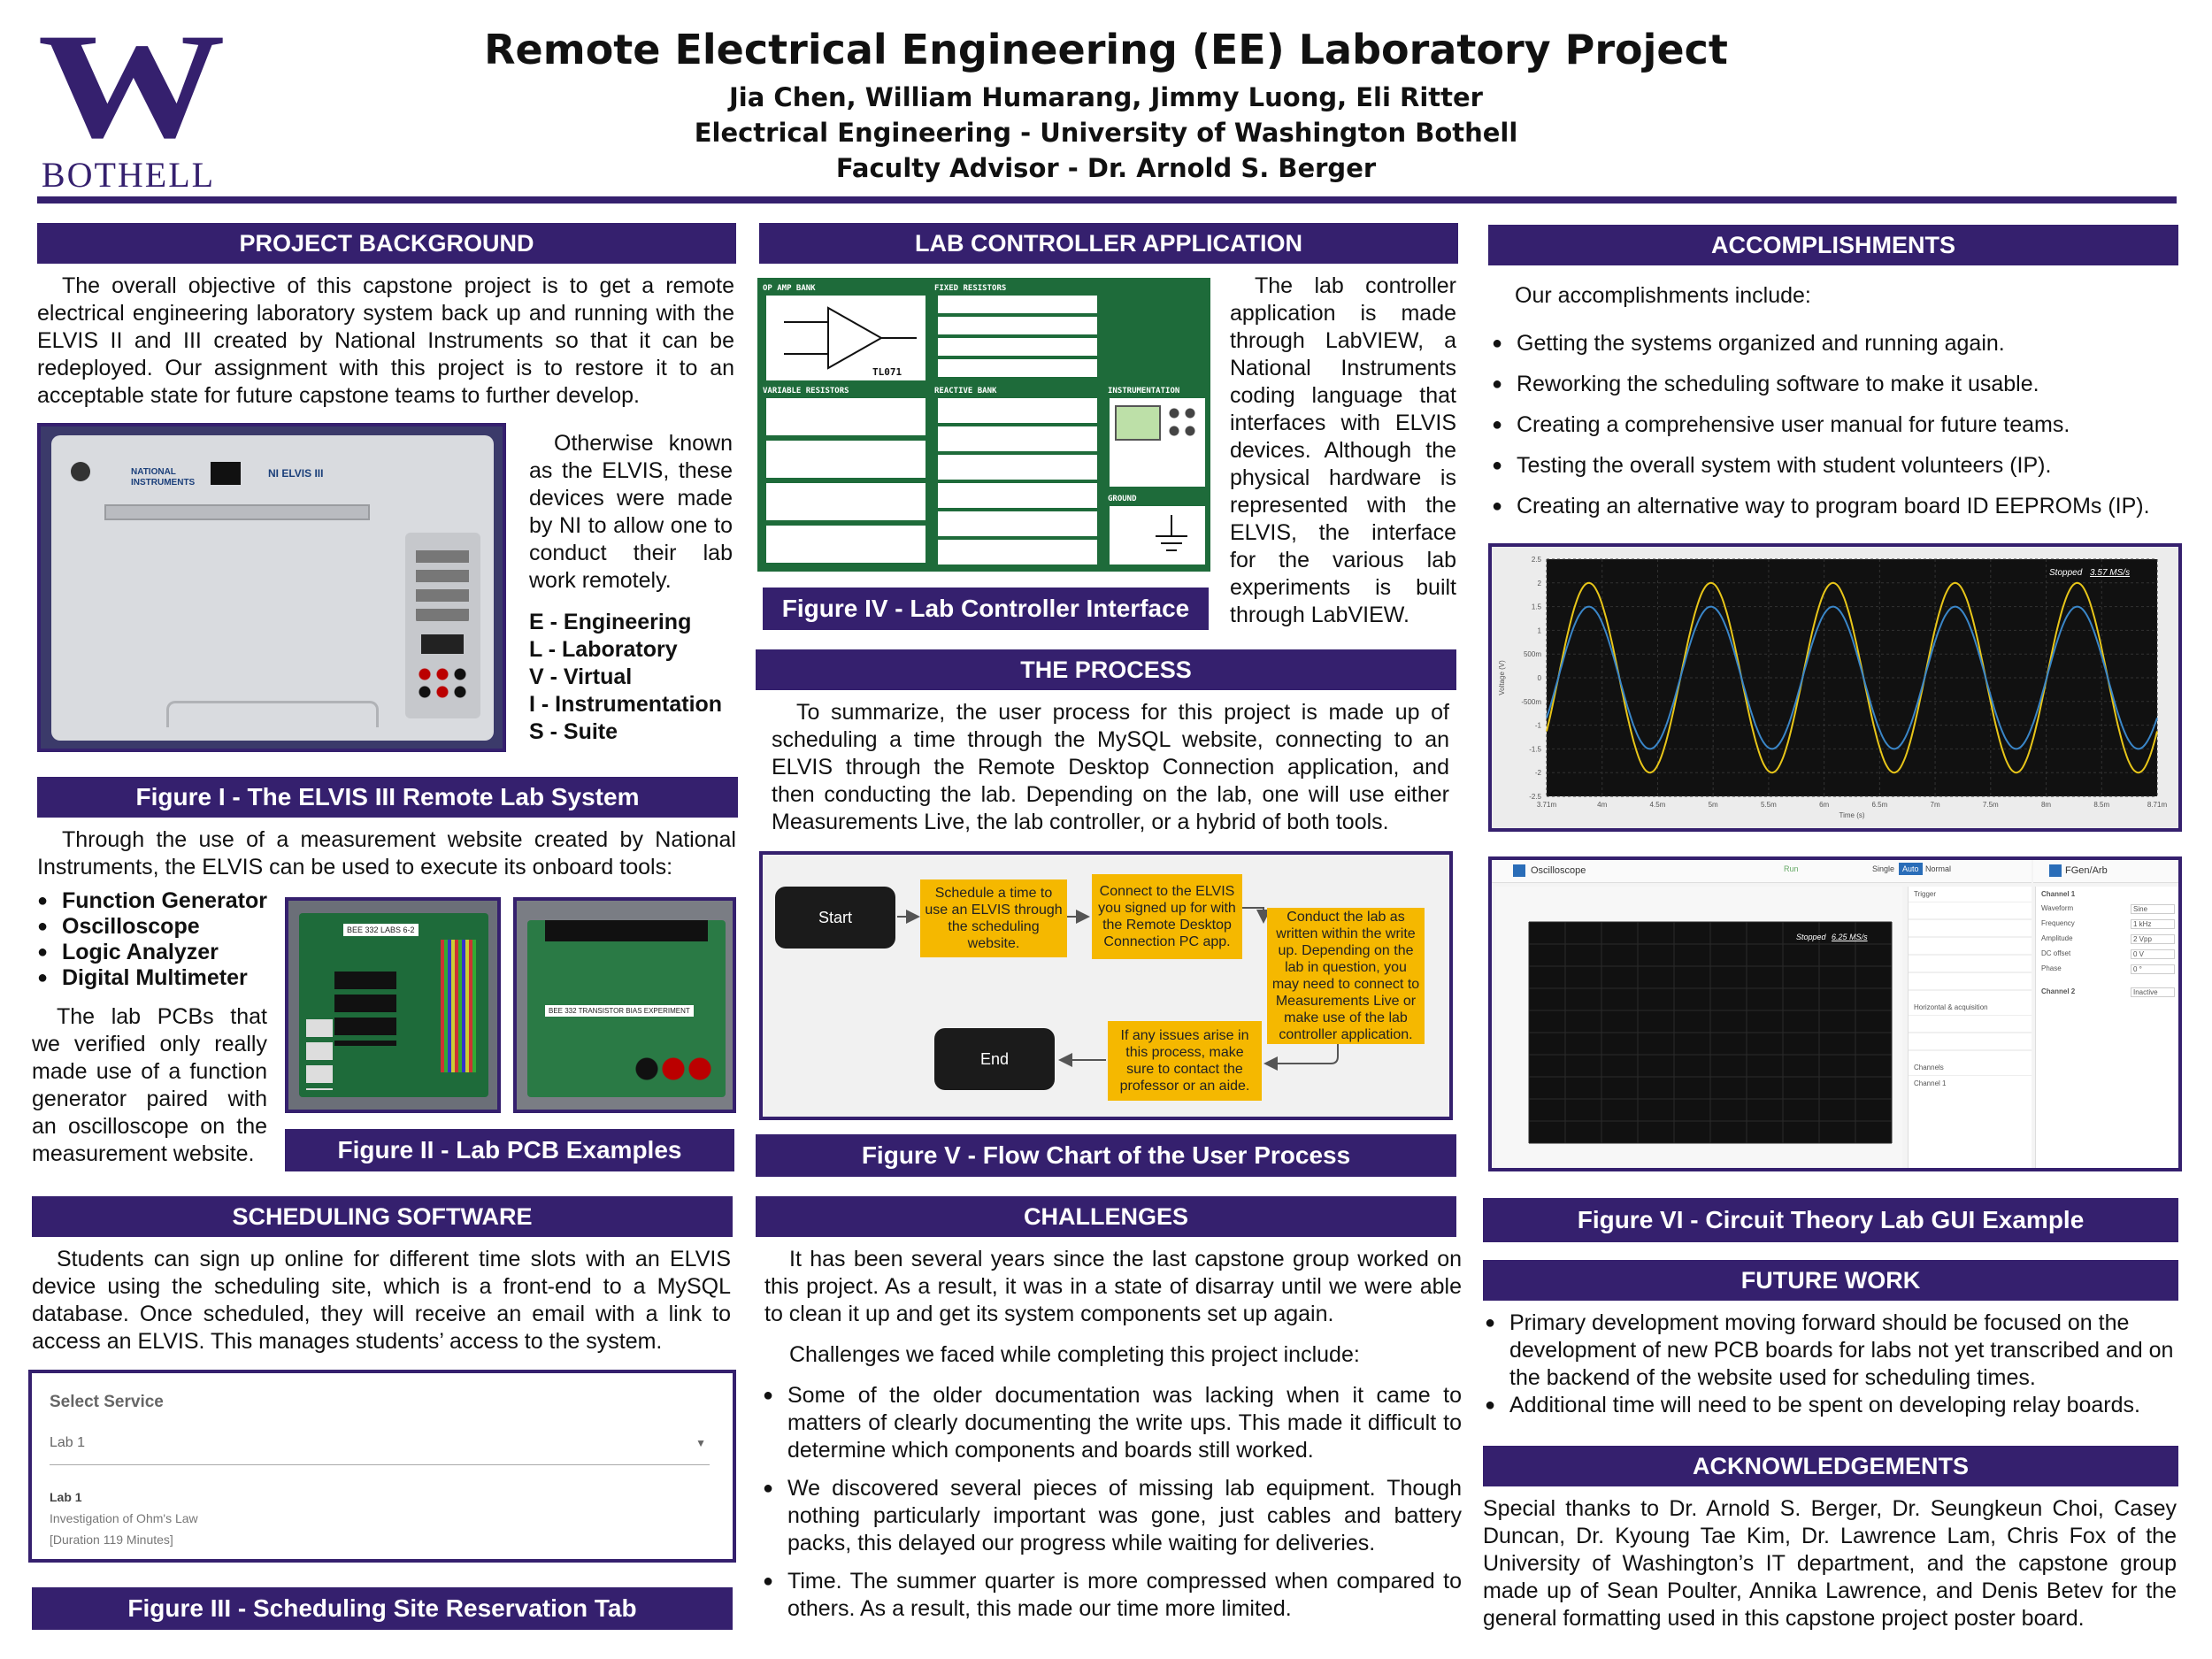 This screenshot has width=2212, height=1659. Describe the element at coordinates (2057, 938) in the screenshot. I see `fgen-field-label: Amplitude` at that location.